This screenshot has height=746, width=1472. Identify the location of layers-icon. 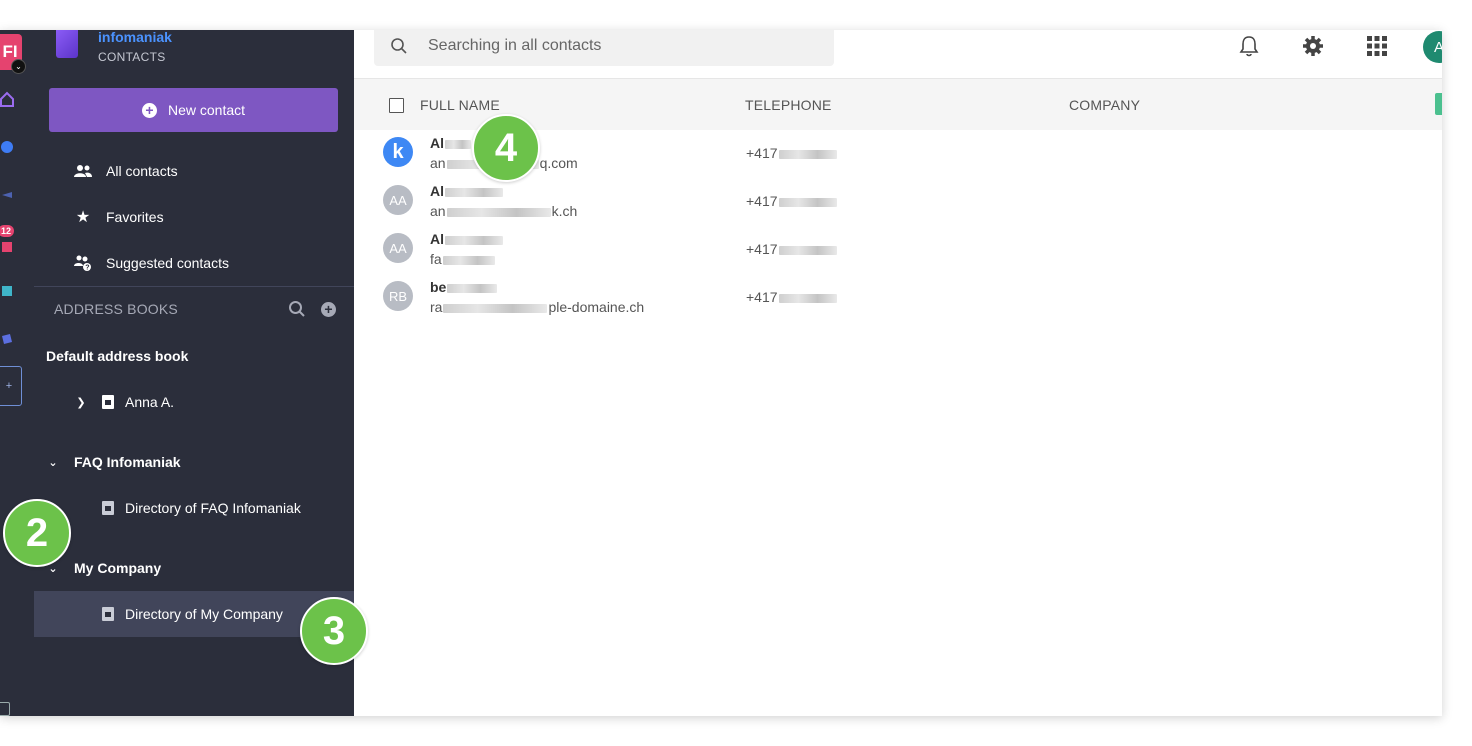
(11, 195).